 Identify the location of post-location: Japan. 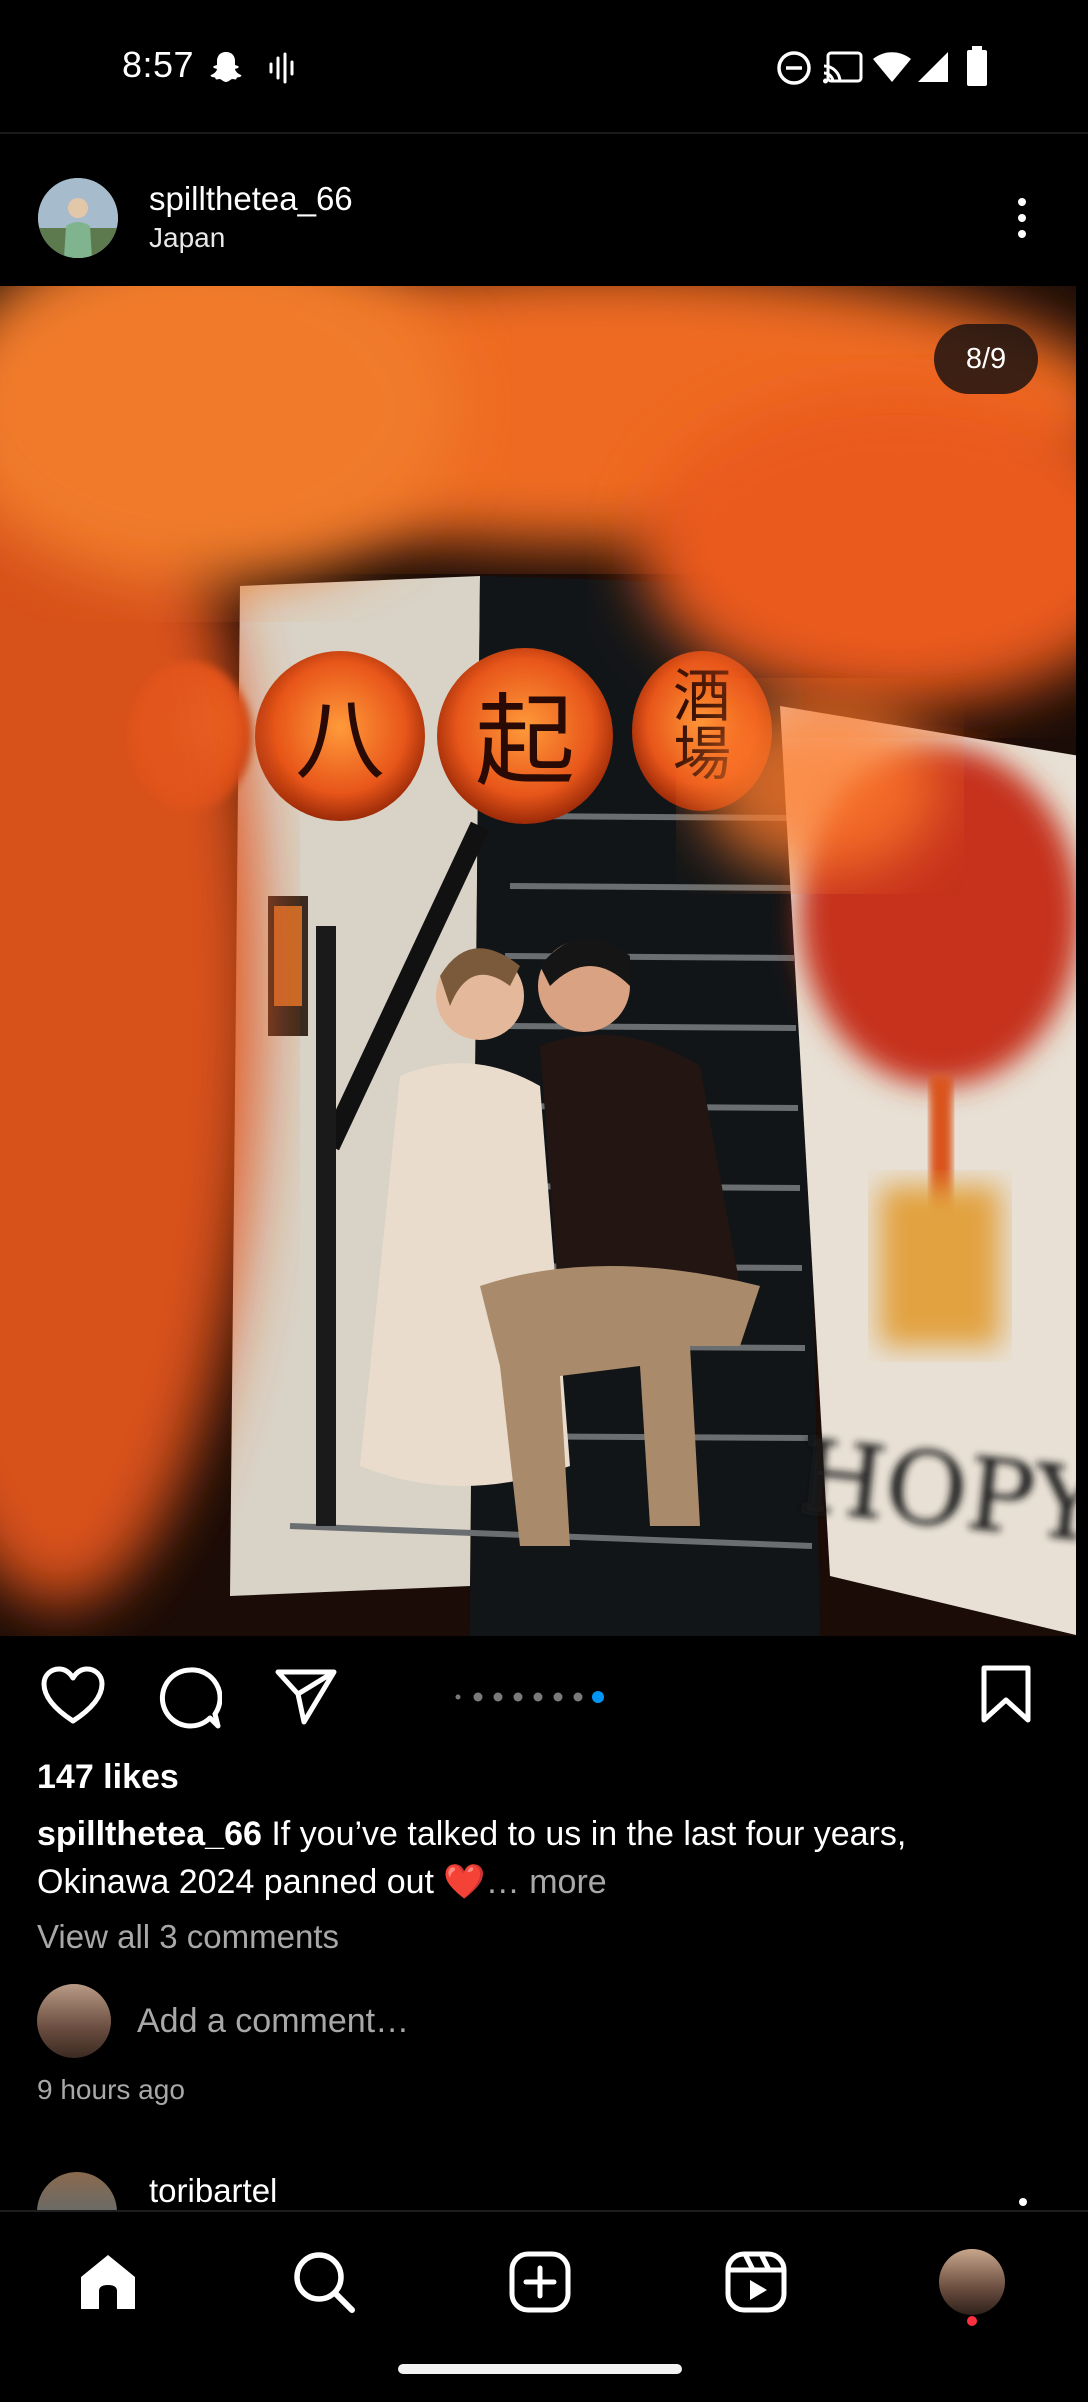
(187, 238).